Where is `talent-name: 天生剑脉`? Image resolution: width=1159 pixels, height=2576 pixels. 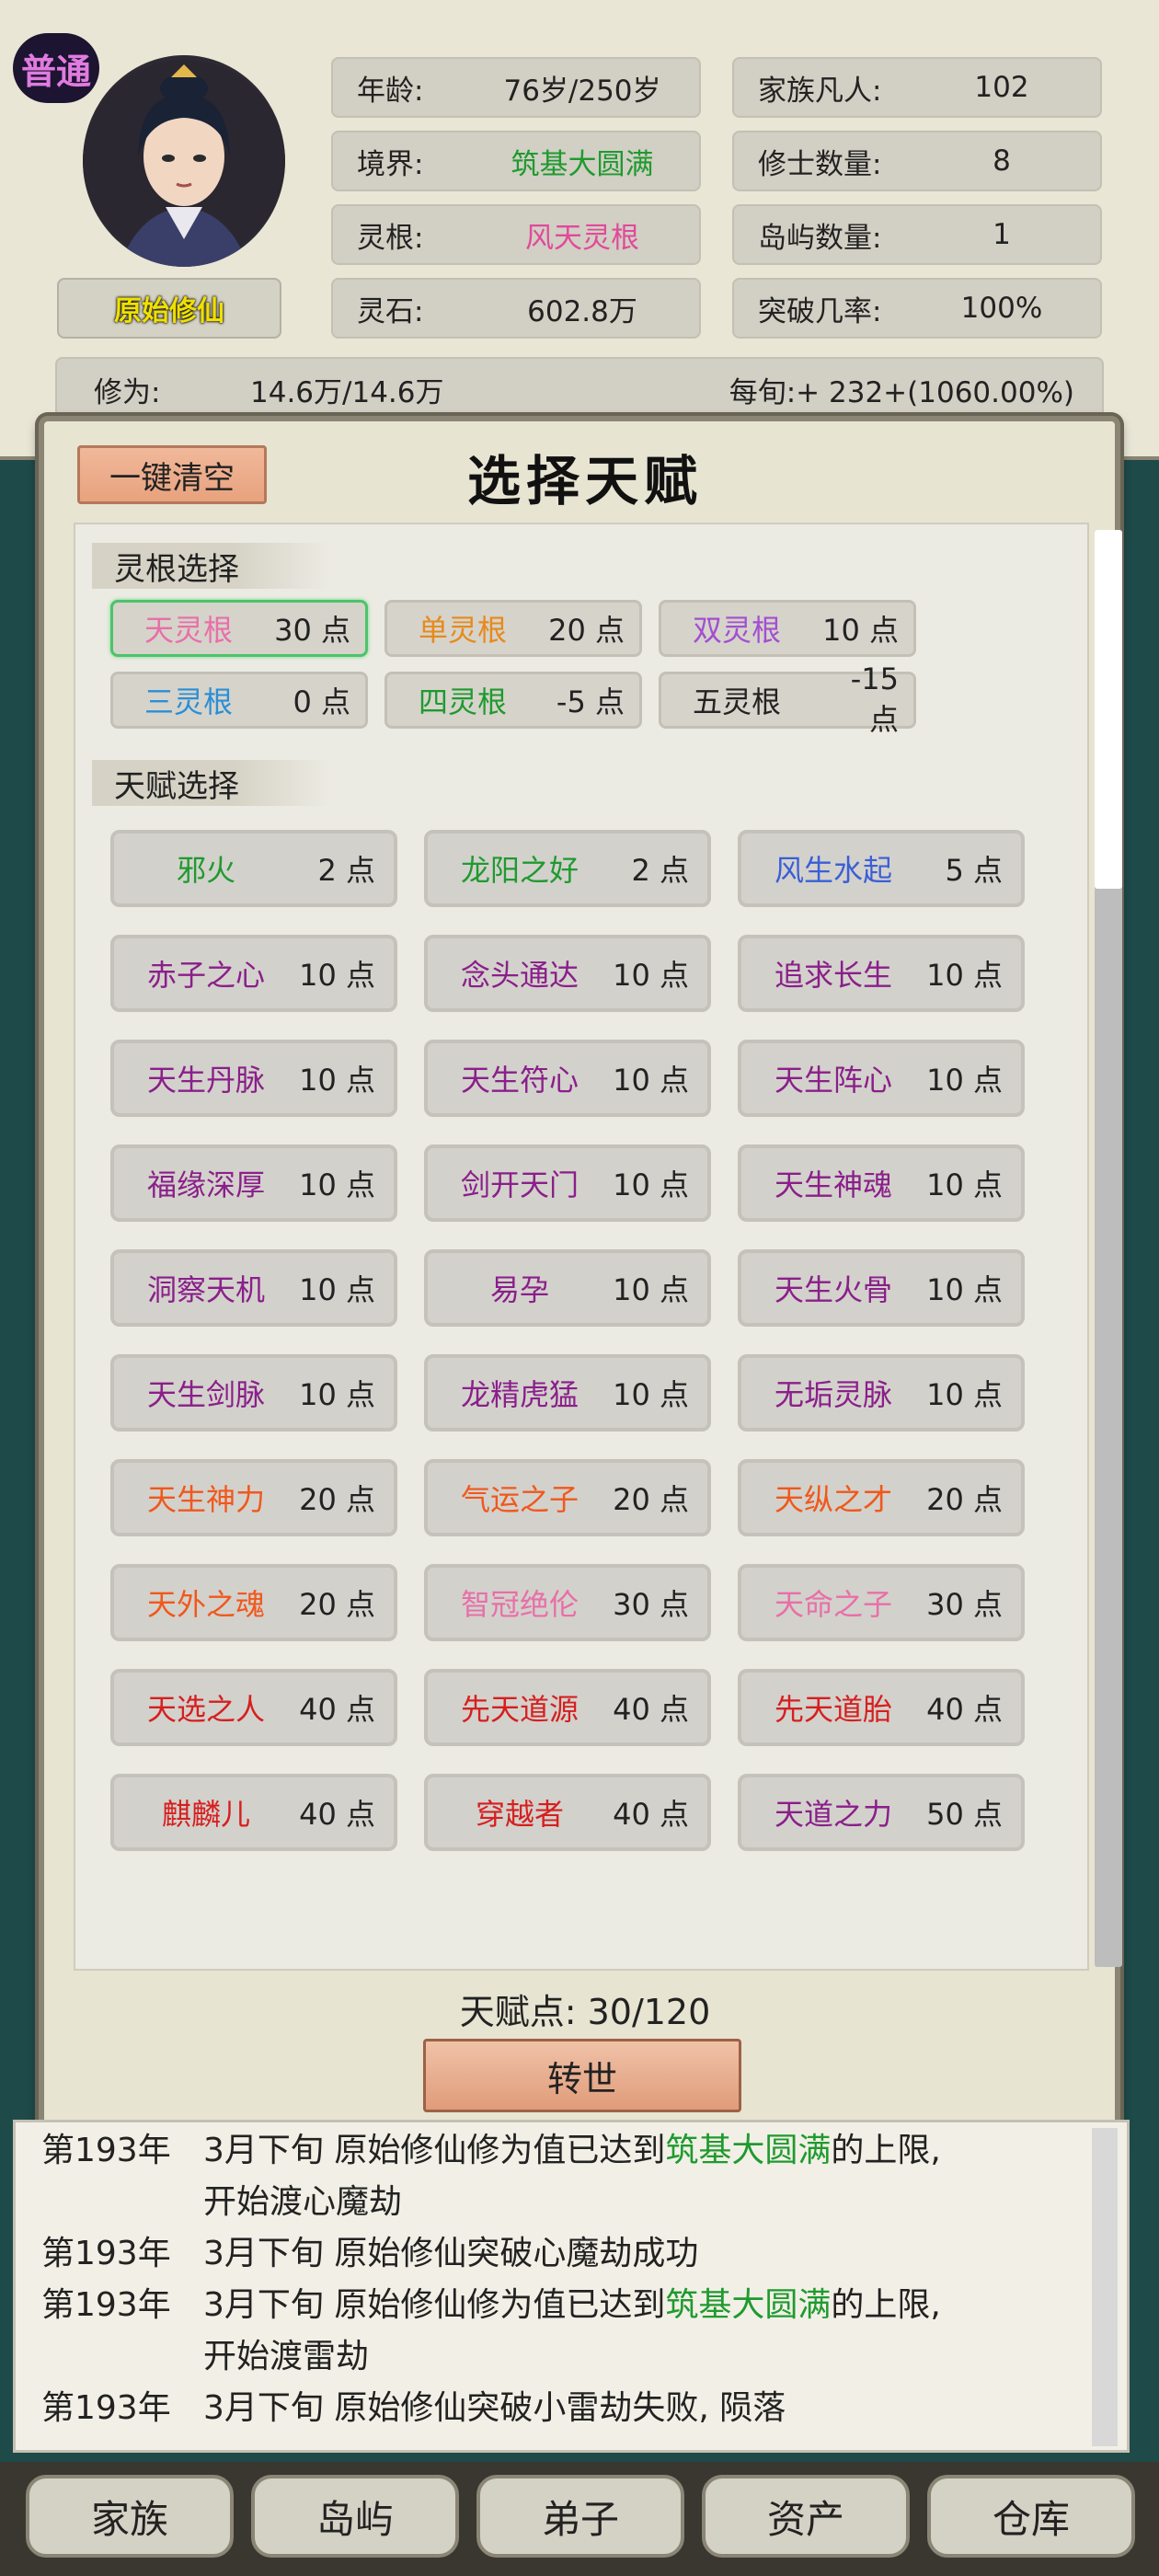
talent-name: 天生剑脉 is located at coordinates (205, 1394).